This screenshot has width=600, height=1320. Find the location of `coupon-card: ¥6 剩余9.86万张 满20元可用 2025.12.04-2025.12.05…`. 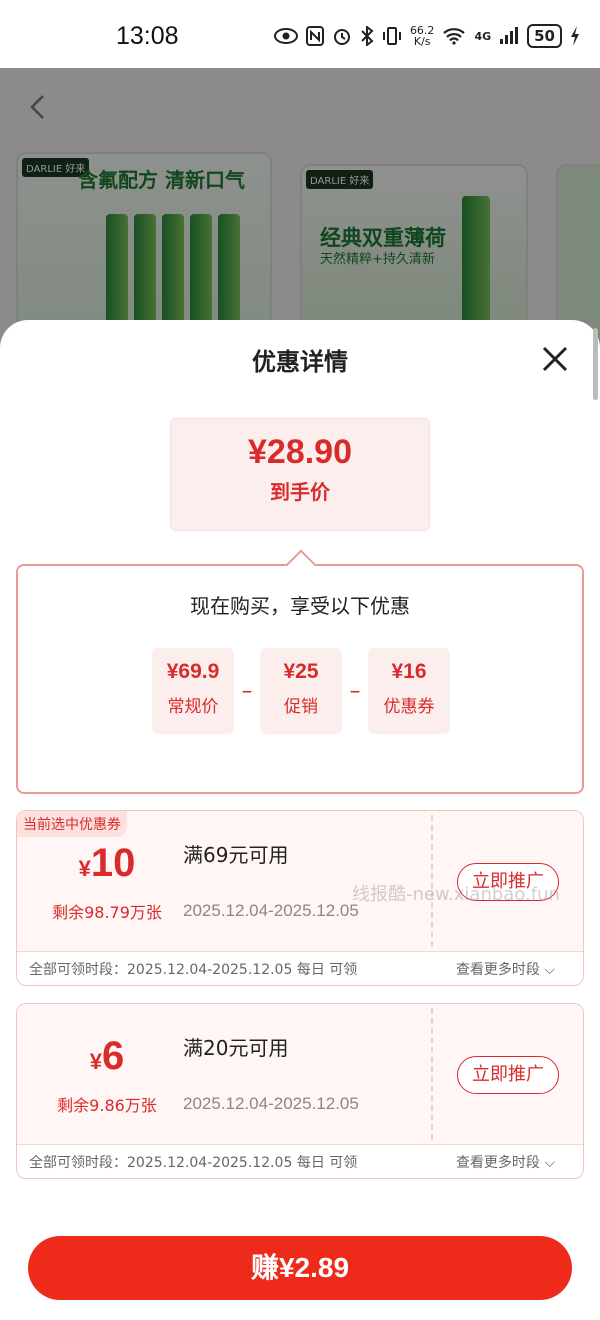

coupon-card: ¥6 剩余9.86万张 满20元可用 2025.12.04-2025.12.05… is located at coordinates (300, 1091).